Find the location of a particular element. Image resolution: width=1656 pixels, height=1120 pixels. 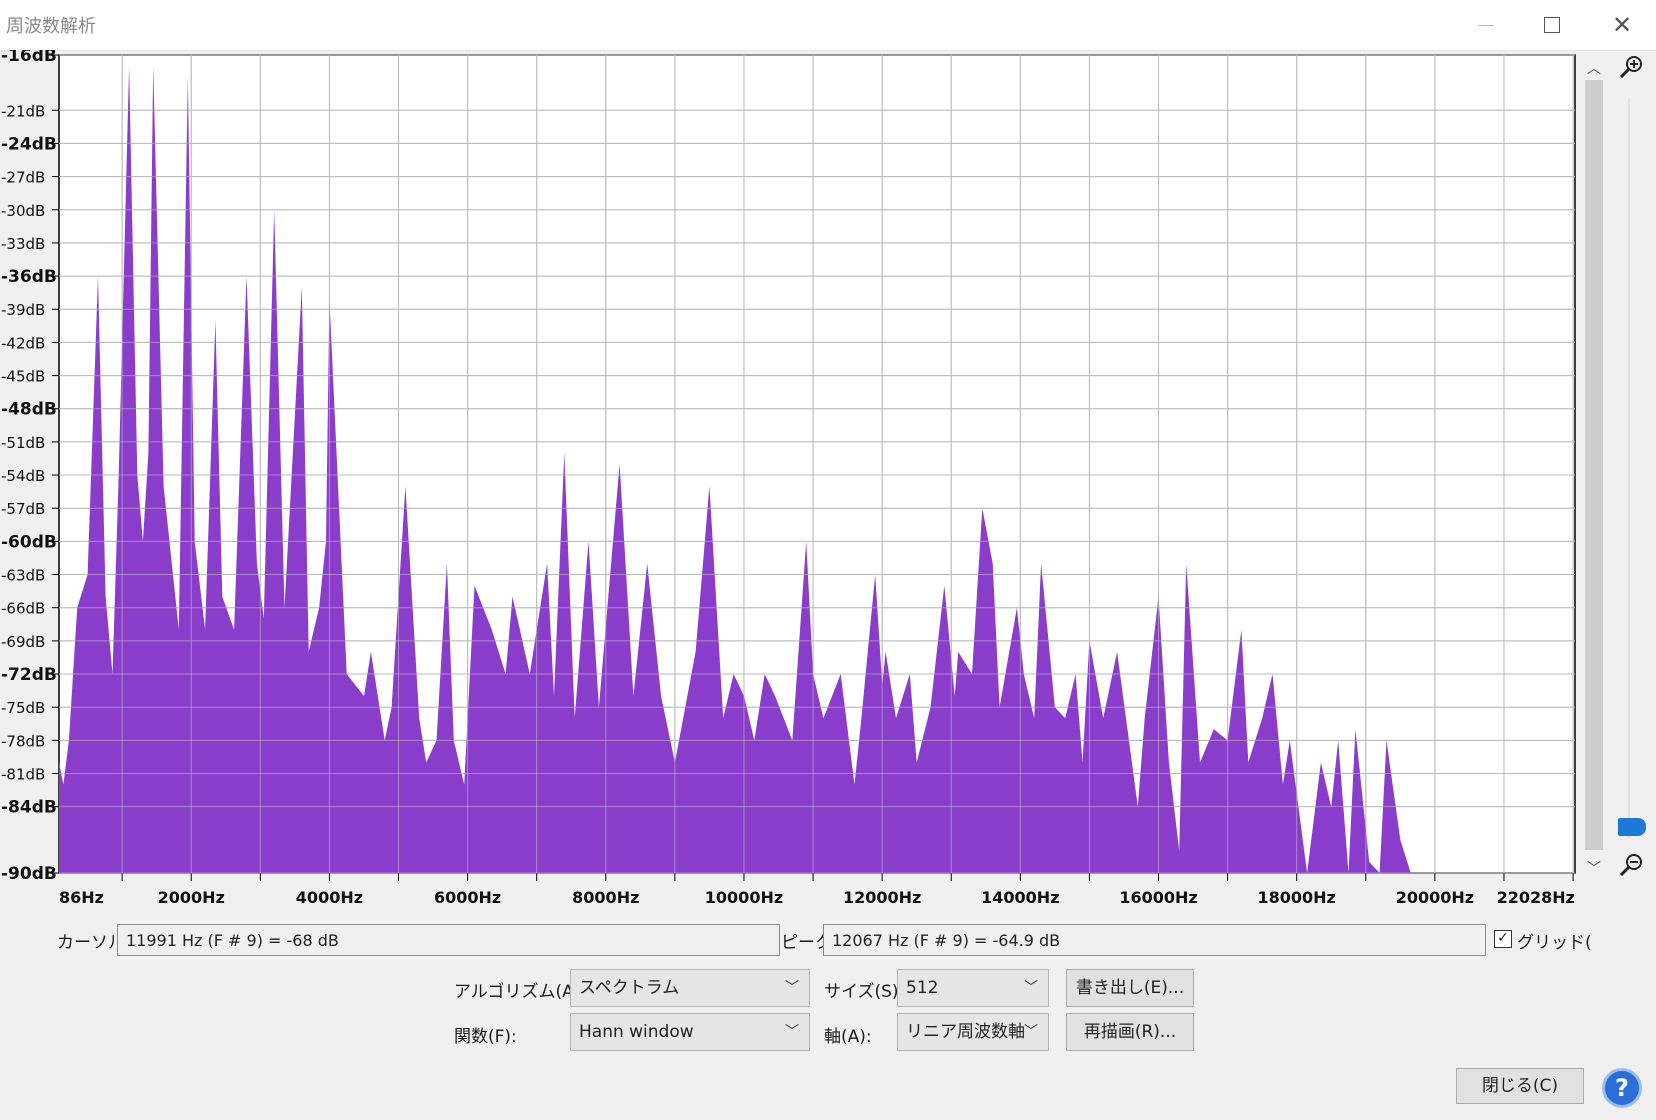

maximize-icon is located at coordinates (1552, 25).